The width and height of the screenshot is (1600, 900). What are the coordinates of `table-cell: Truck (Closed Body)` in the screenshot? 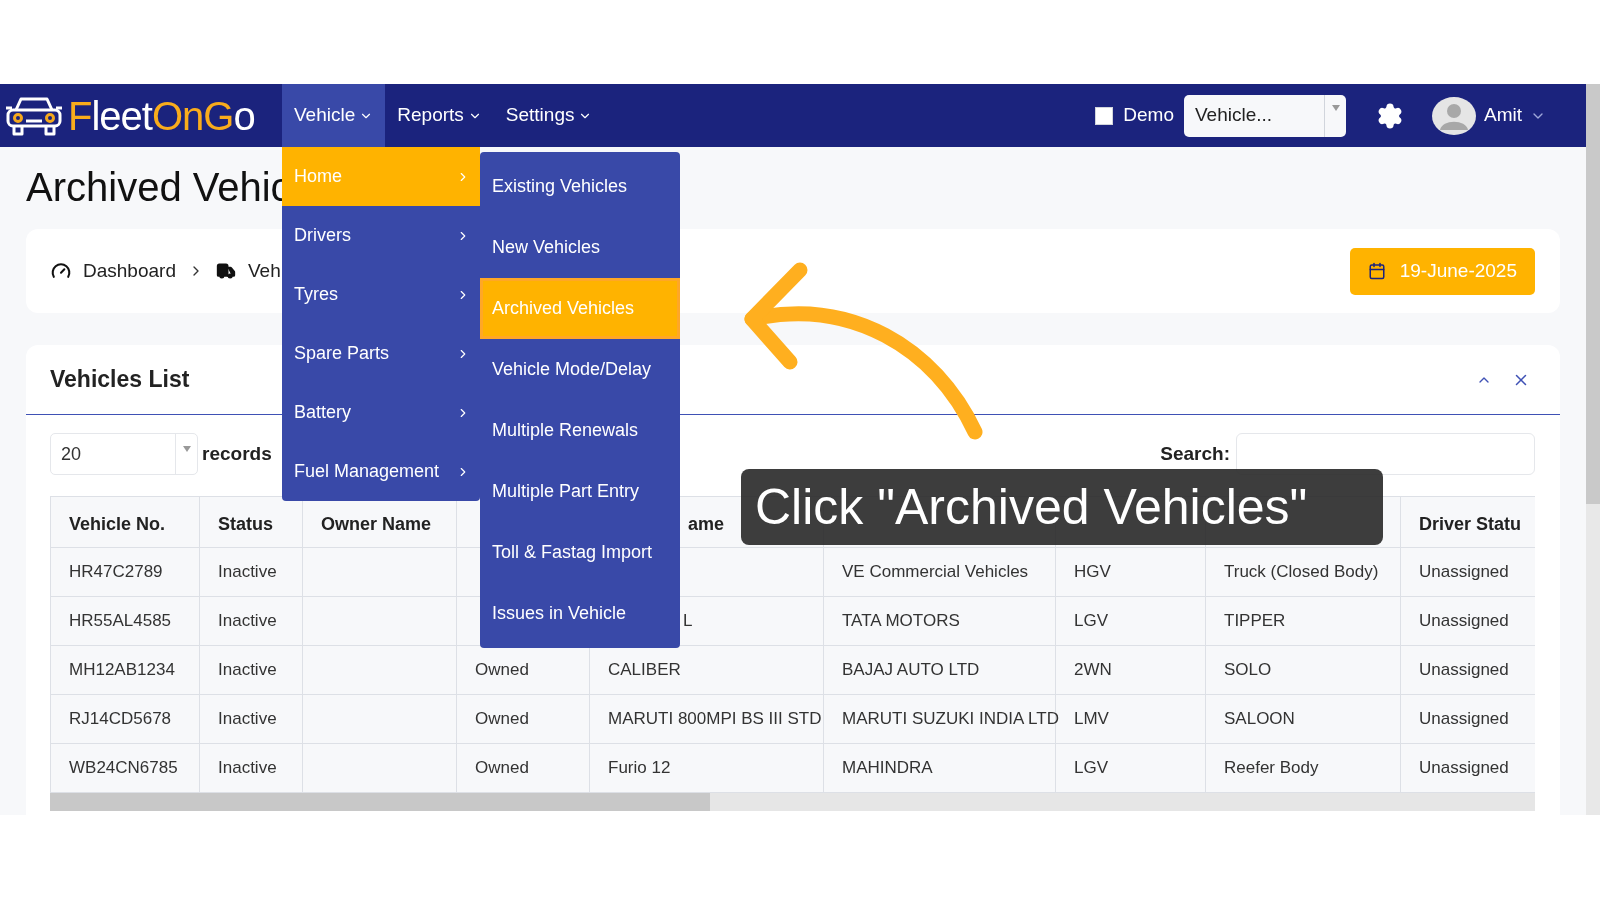 It's located at (1303, 572).